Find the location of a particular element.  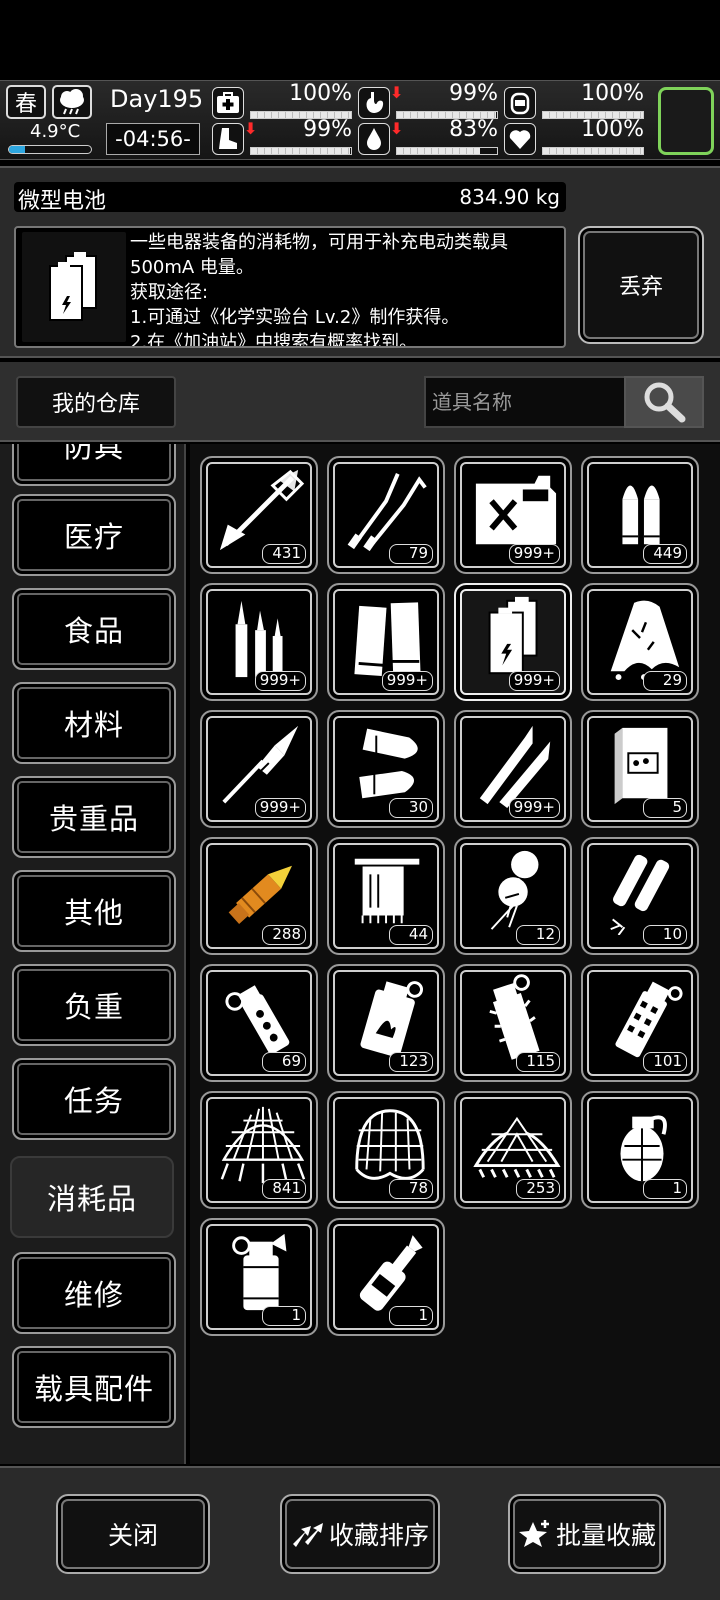

item-count: 44 is located at coordinates (411, 935).